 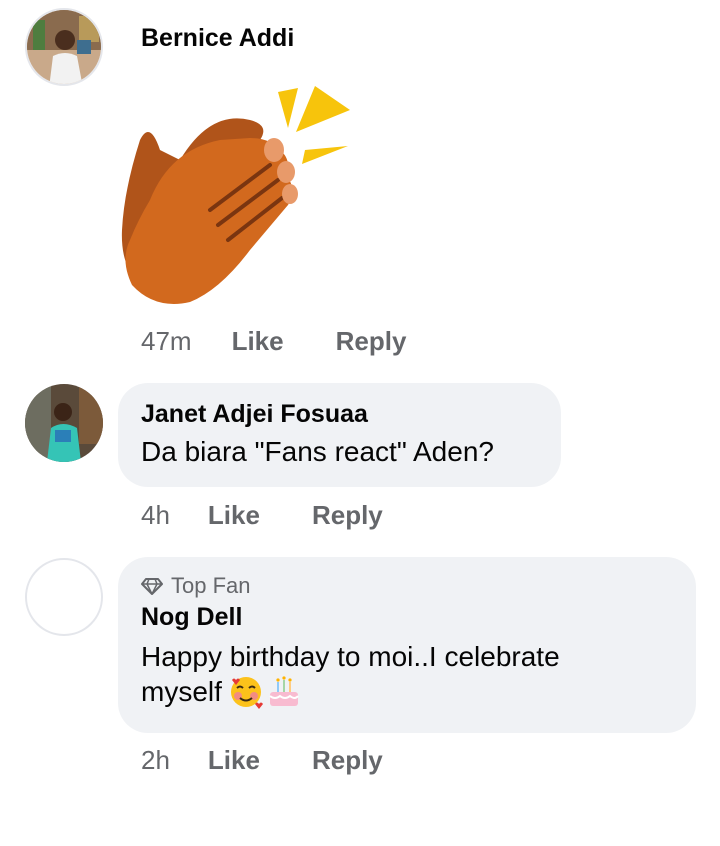 What do you see at coordinates (418, 692) in the screenshot?
I see `comment-text-line: myself` at bounding box center [418, 692].